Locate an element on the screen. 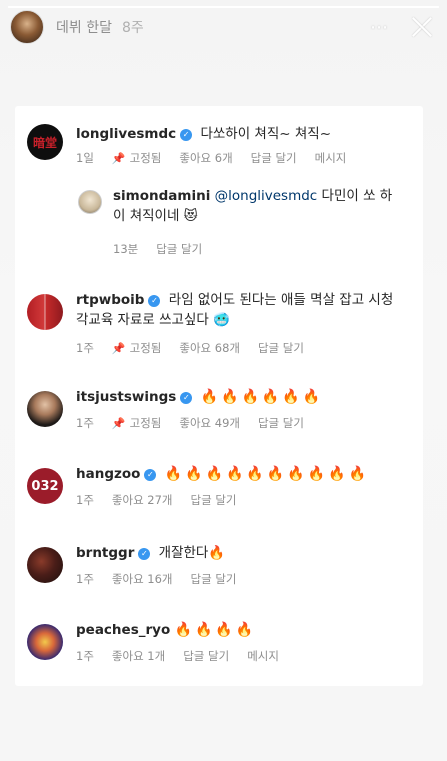 The image size is (447, 761). comment-username: longlivesmdc is located at coordinates (126, 134).